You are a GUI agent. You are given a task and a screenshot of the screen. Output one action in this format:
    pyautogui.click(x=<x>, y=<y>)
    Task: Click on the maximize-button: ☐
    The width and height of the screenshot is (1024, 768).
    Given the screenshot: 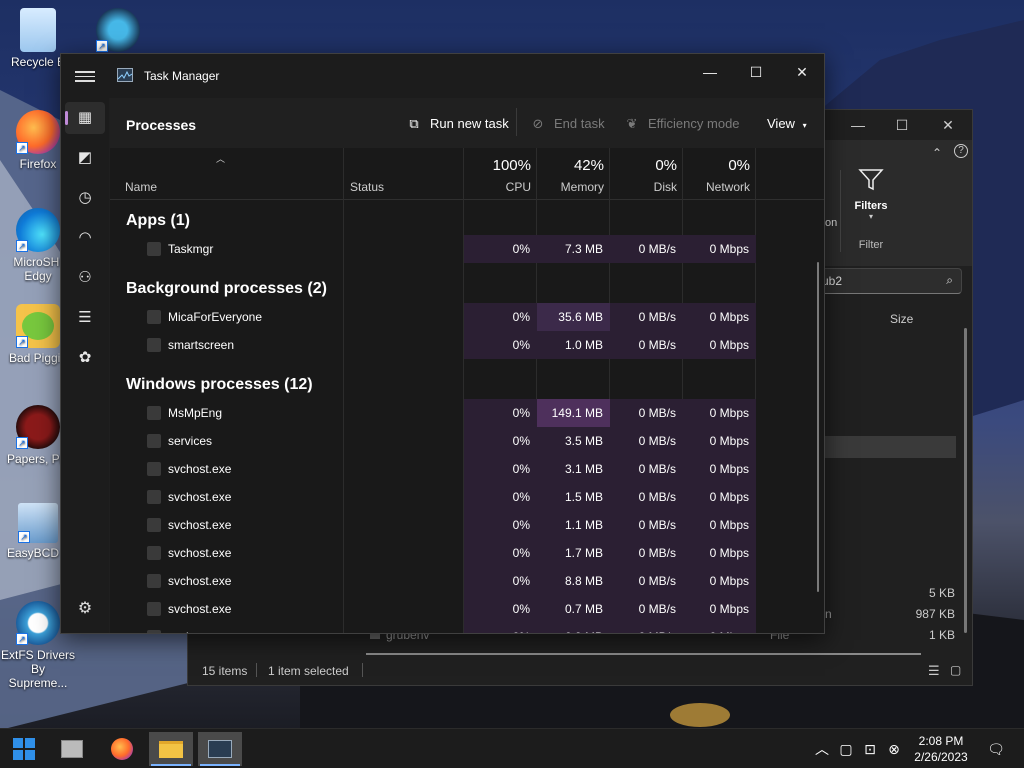 What is the action you would take?
    pyautogui.click(x=756, y=72)
    